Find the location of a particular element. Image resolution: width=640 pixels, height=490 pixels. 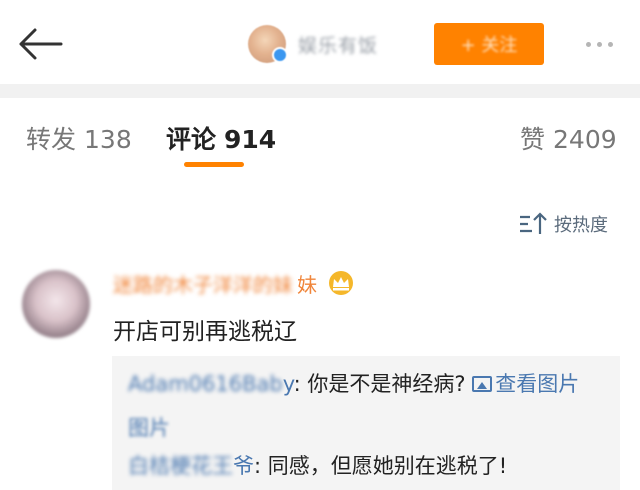

reply-username-visible: y is located at coordinates (288, 384).